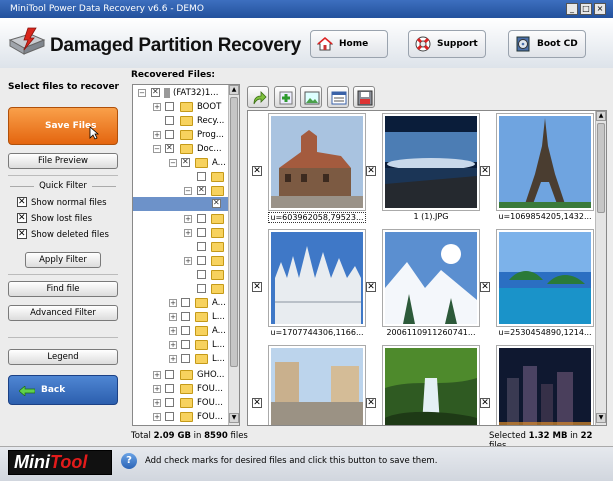  Describe the element at coordinates (63, 313) in the screenshot. I see `advanced-filter-button: Advanced Filter` at that location.